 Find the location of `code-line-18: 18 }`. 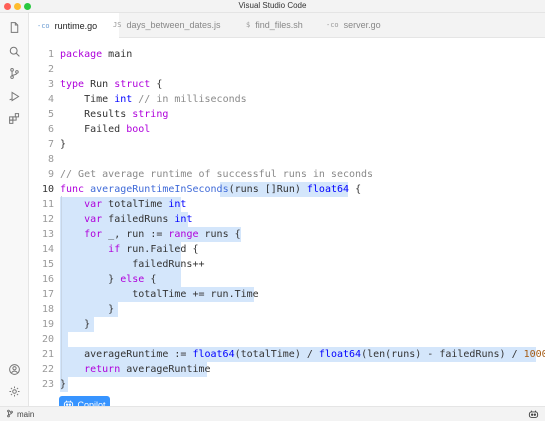

code-line-18: 18 } is located at coordinates (287, 309).